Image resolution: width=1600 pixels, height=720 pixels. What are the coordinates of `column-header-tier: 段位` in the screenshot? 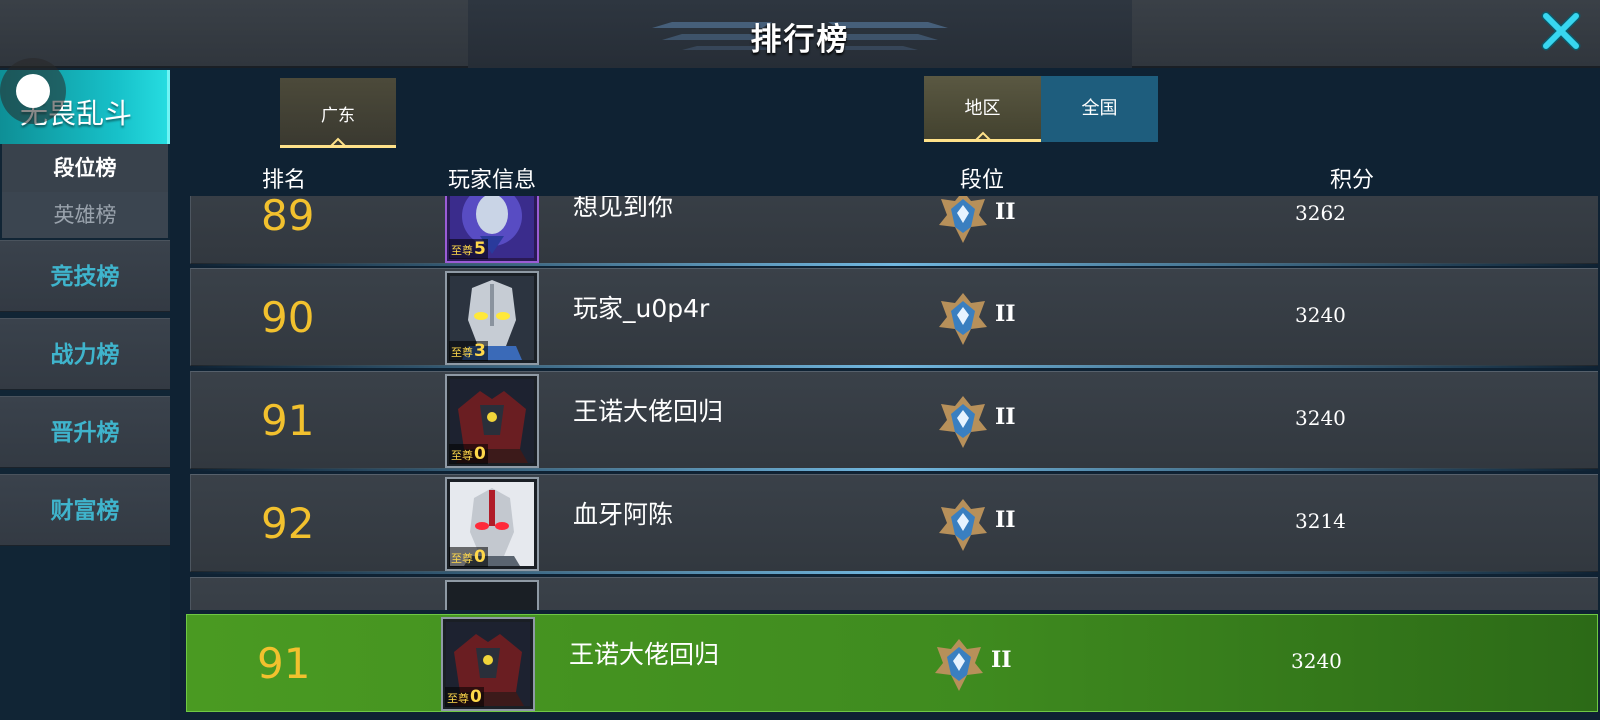 It's located at (982, 180).